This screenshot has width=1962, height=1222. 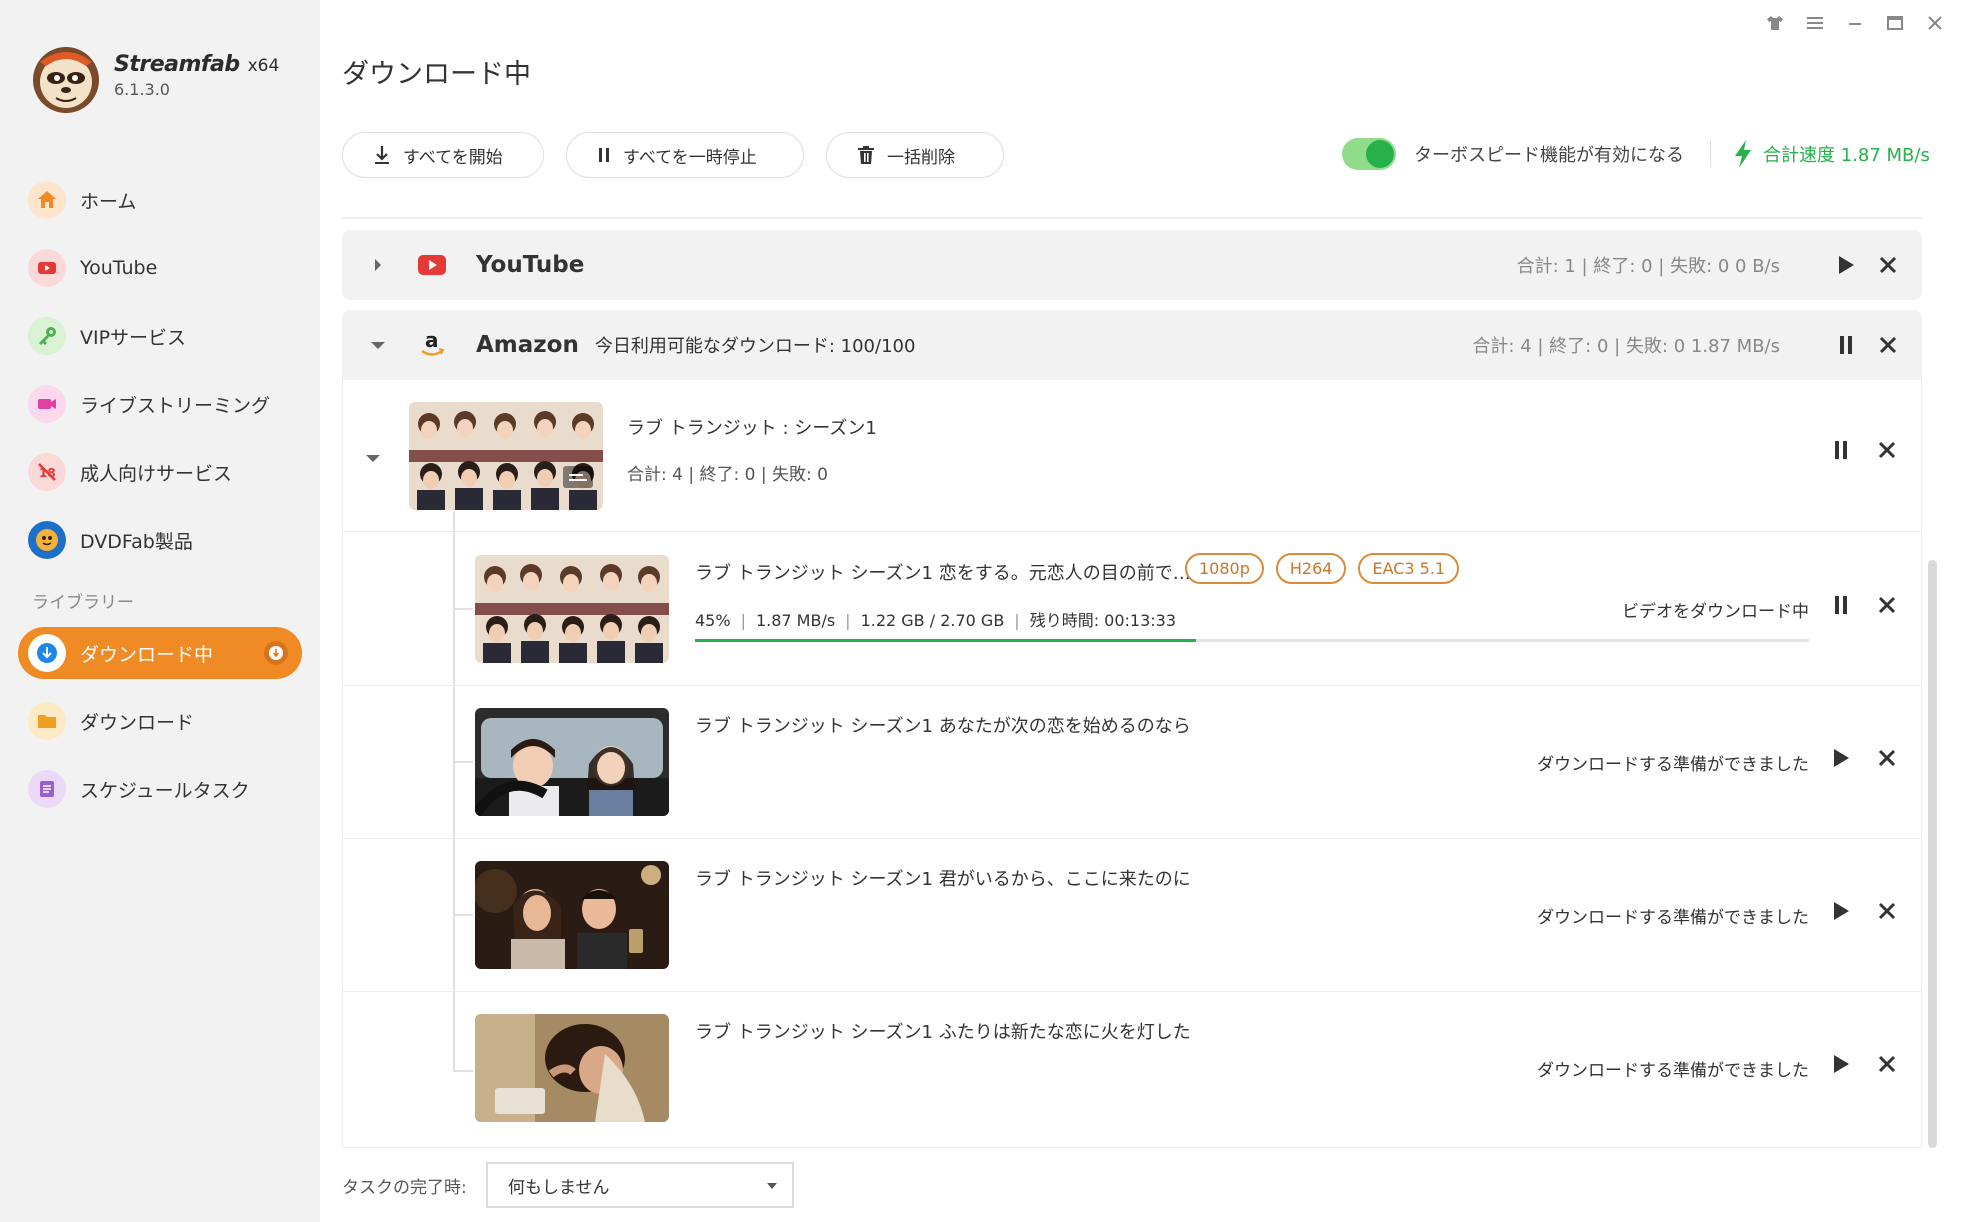 What do you see at coordinates (559, 1187) in the screenshot?
I see `completion-value: 何もしません` at bounding box center [559, 1187].